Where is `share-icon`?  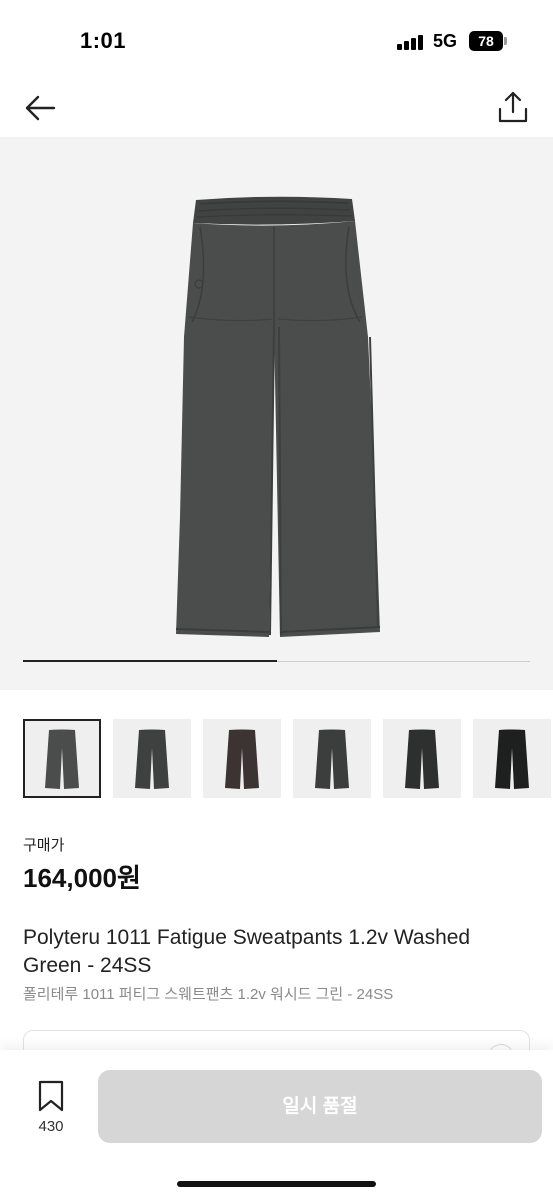
share-icon is located at coordinates (513, 107).